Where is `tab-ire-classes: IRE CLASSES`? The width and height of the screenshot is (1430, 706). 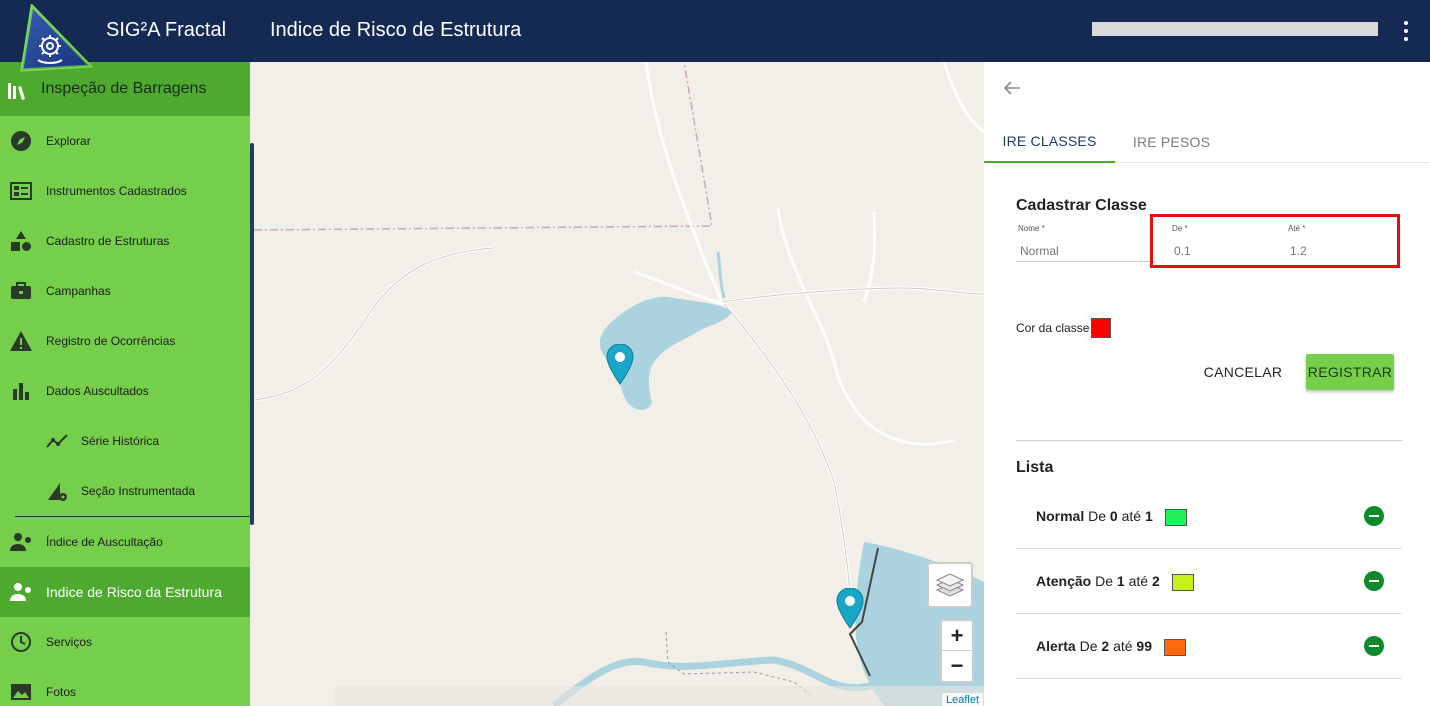 tab-ire-classes: IRE CLASSES is located at coordinates (1049, 141).